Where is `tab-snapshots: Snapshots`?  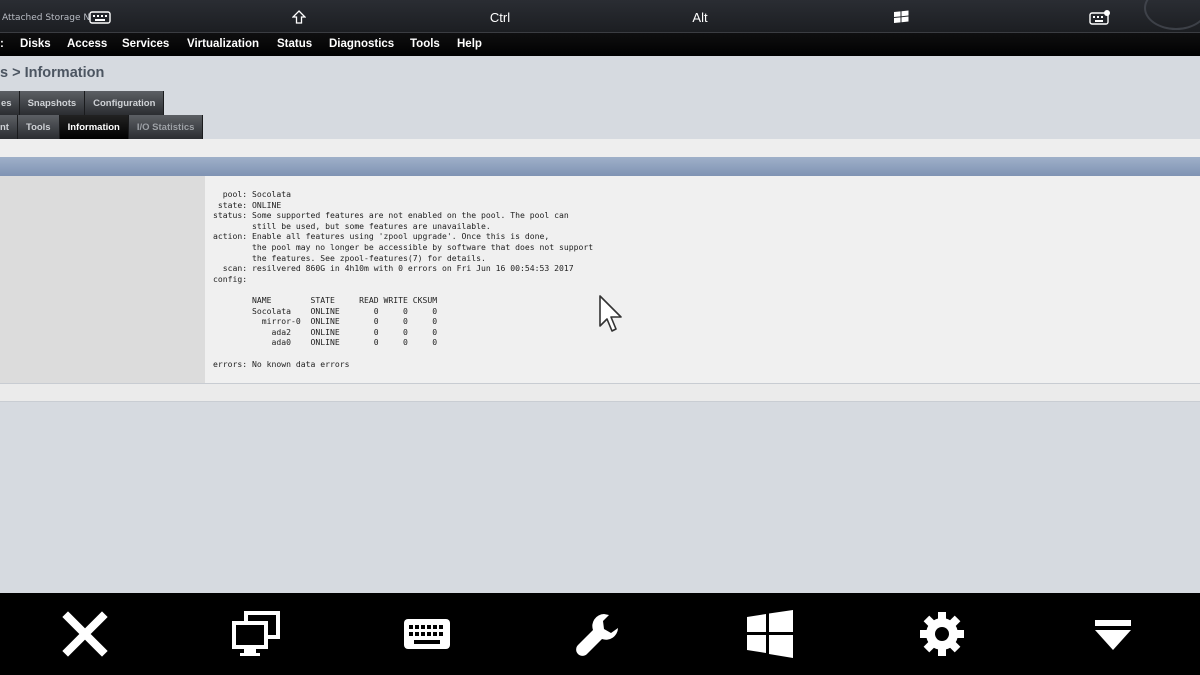
tab-snapshots: Snapshots is located at coordinates (52, 103).